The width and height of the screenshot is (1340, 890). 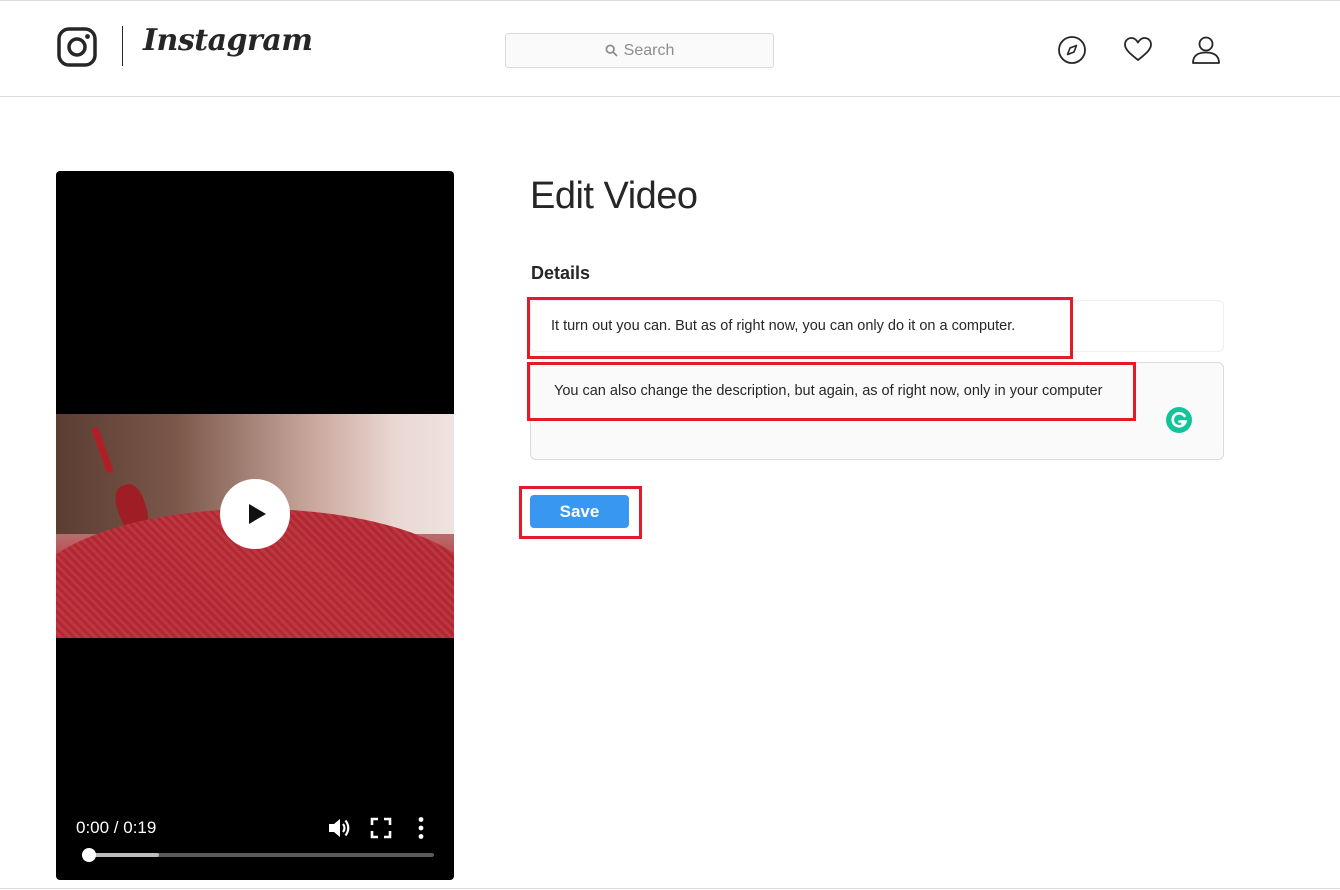 I want to click on explore-compass-icon, so click(x=1072, y=50).